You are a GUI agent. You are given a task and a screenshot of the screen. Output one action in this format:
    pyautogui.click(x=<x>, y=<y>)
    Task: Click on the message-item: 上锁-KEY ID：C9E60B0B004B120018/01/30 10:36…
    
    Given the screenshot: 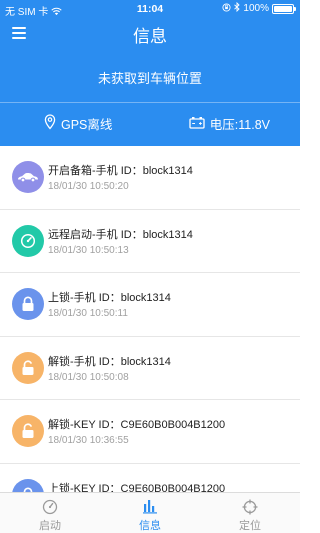 What is the action you would take?
    pyautogui.click(x=150, y=478)
    